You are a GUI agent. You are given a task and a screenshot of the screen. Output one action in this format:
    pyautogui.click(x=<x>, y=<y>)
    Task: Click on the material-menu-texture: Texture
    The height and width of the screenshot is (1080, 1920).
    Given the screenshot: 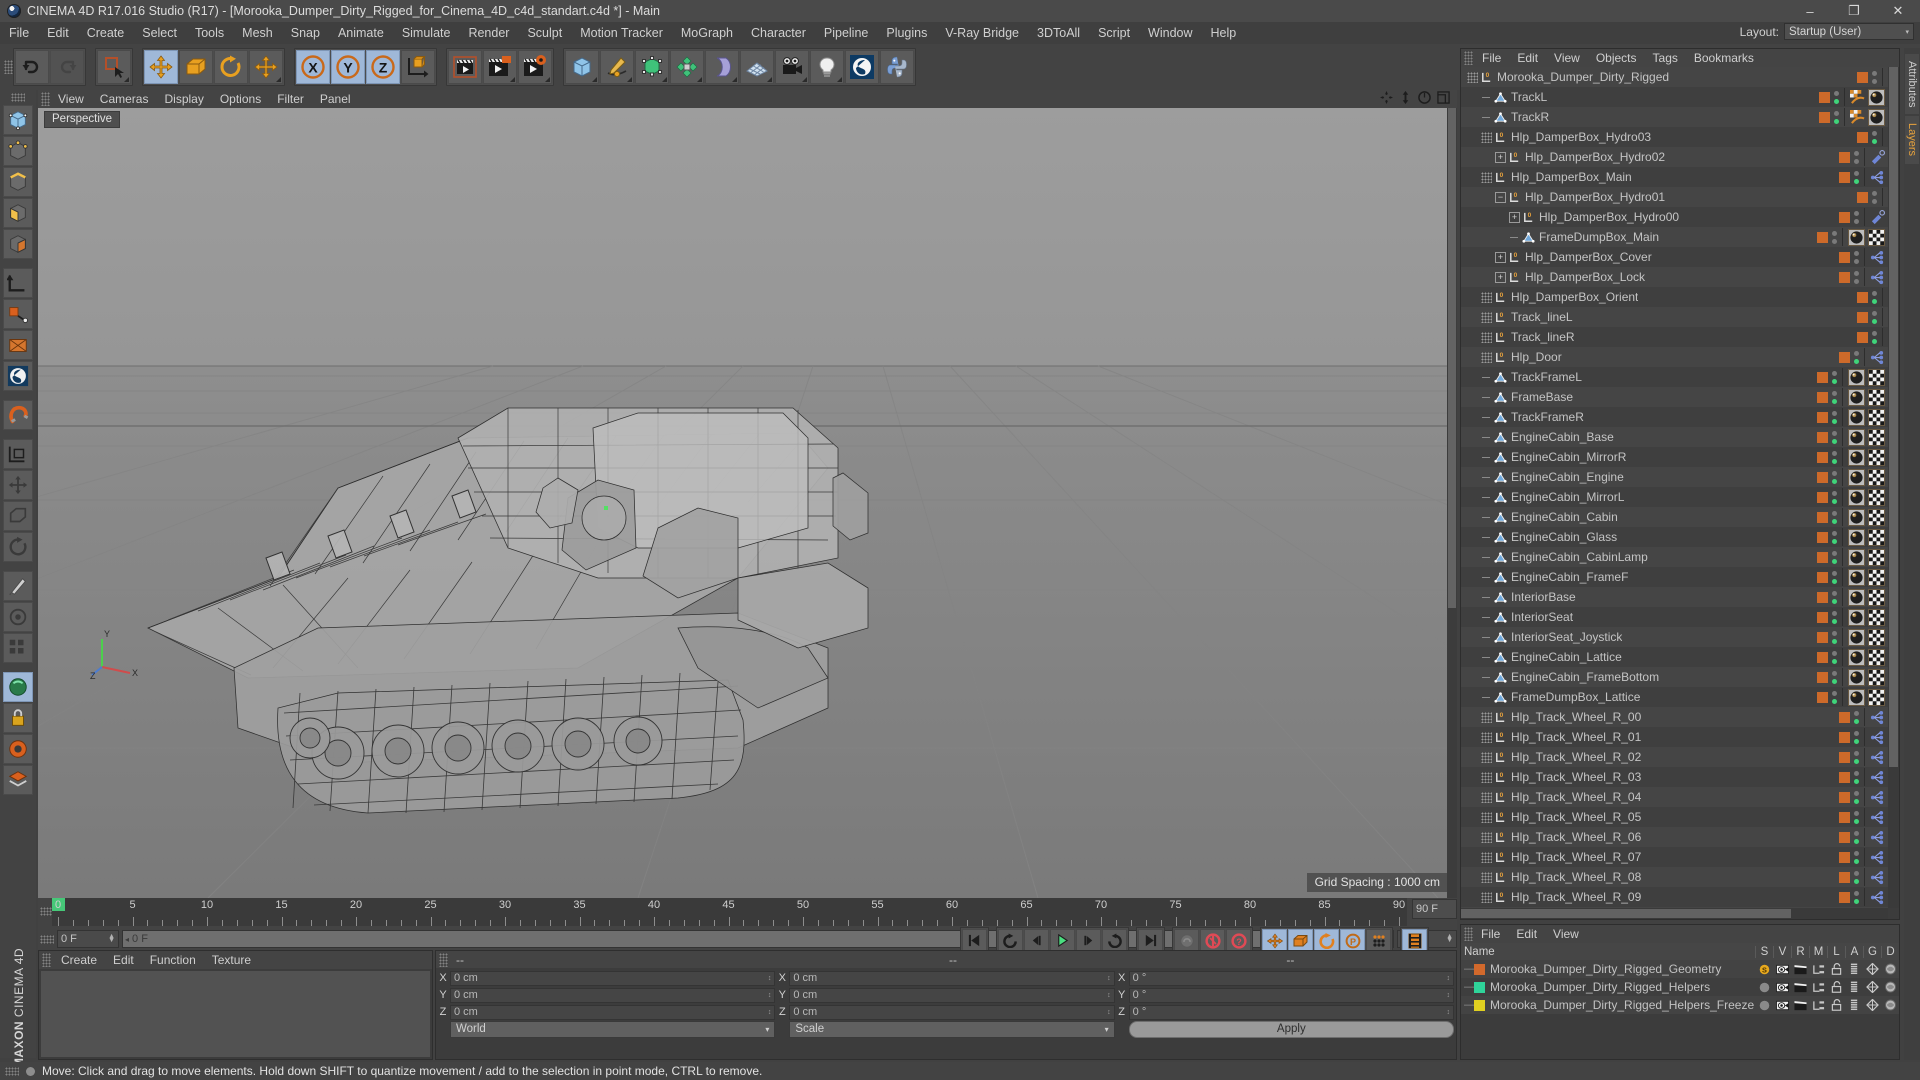 What is the action you would take?
    pyautogui.click(x=231, y=960)
    